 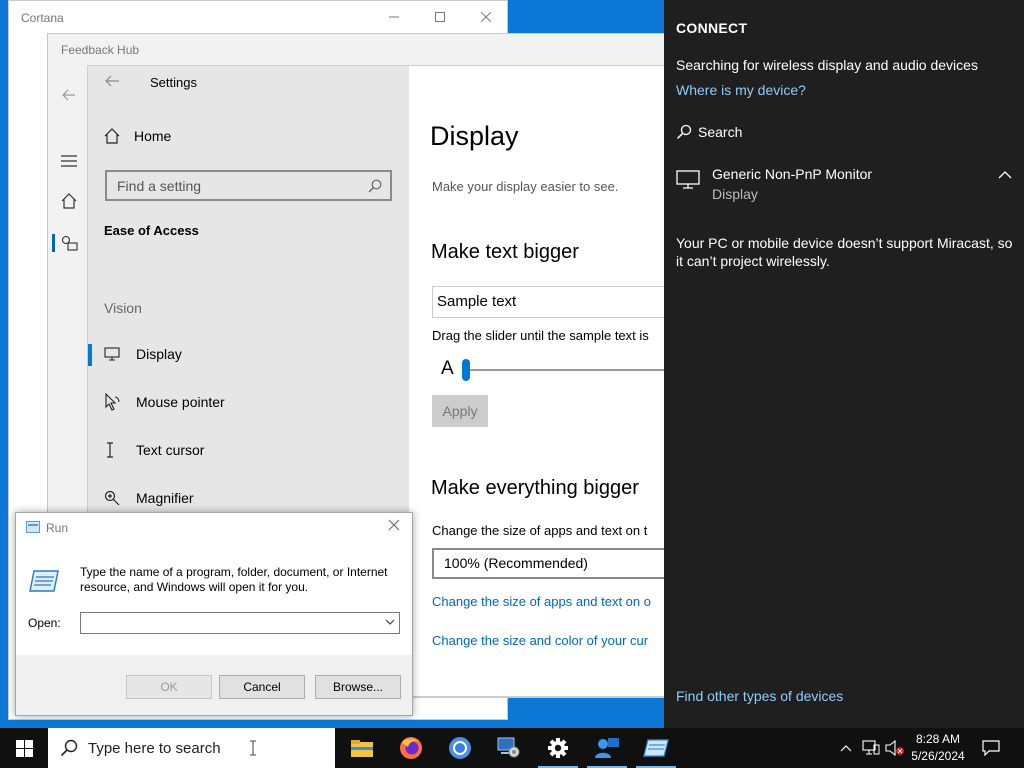 I want to click on maximize-icon, so click(x=440, y=17).